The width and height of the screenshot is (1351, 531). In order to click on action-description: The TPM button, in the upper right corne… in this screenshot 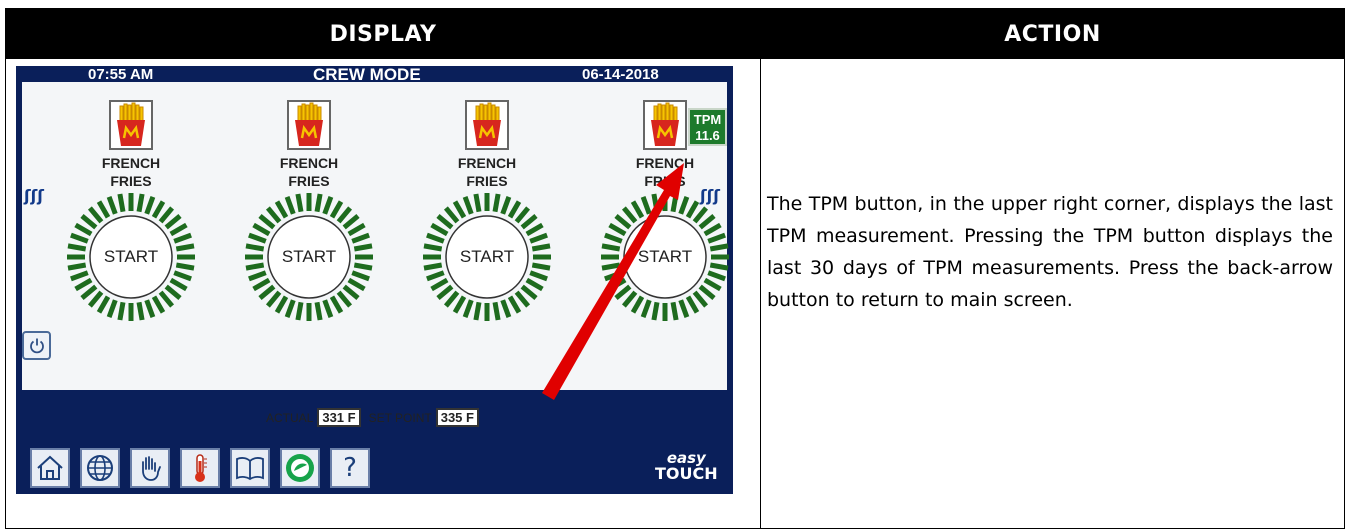, I will do `click(1050, 252)`.